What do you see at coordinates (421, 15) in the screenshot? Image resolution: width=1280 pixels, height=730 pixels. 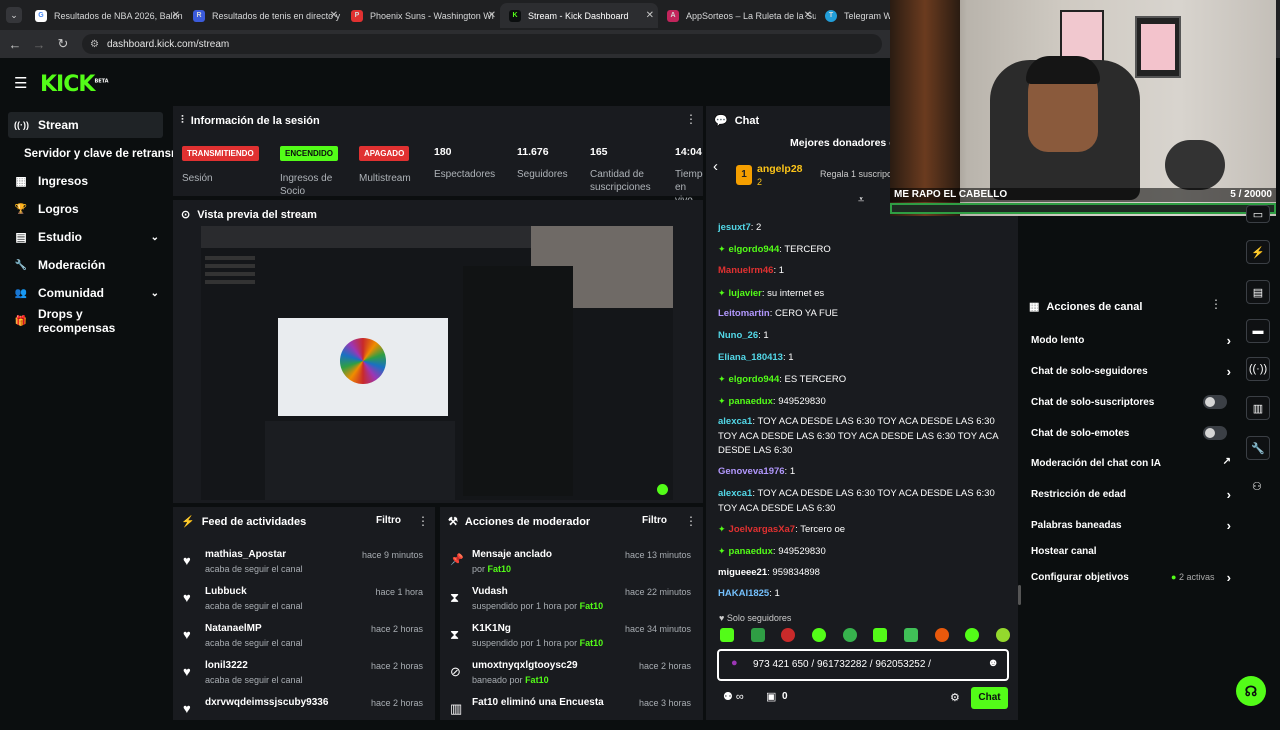 I see `tab-suns: P Phoenix Suns - Washington Wi ✕` at bounding box center [421, 15].